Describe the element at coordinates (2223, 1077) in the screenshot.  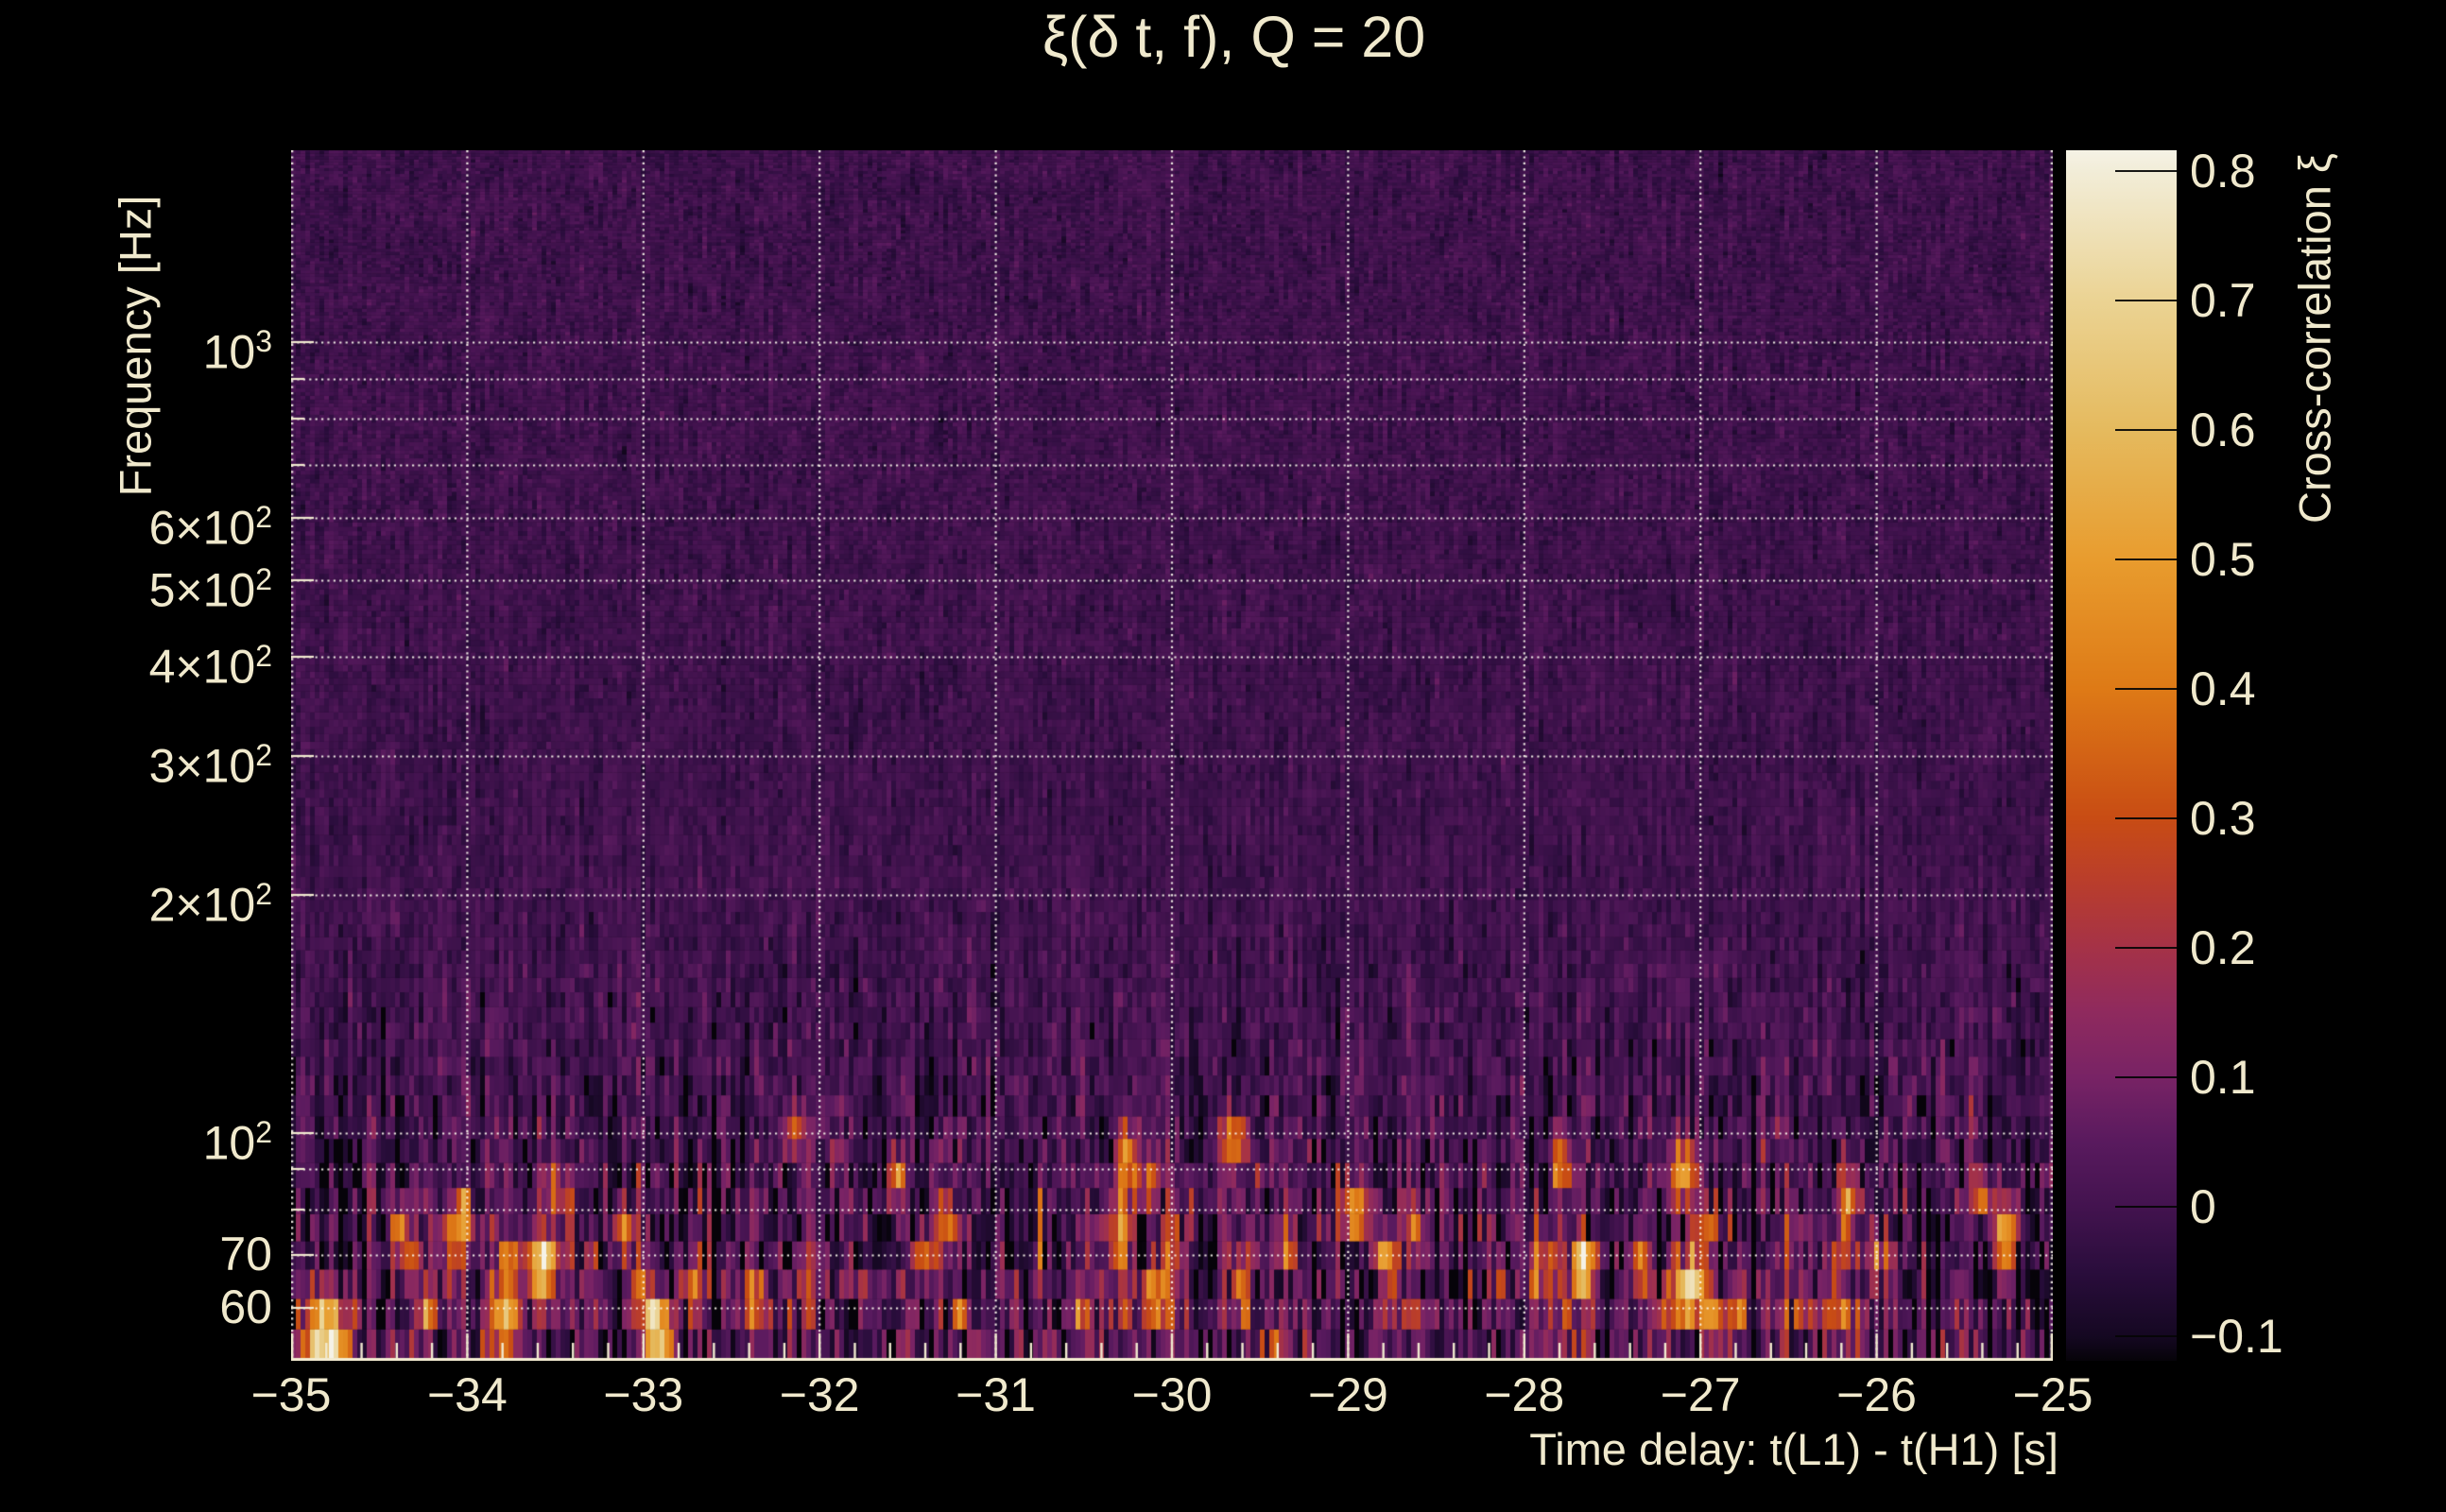
I see `colorbar-tick-label: 0.1` at that location.